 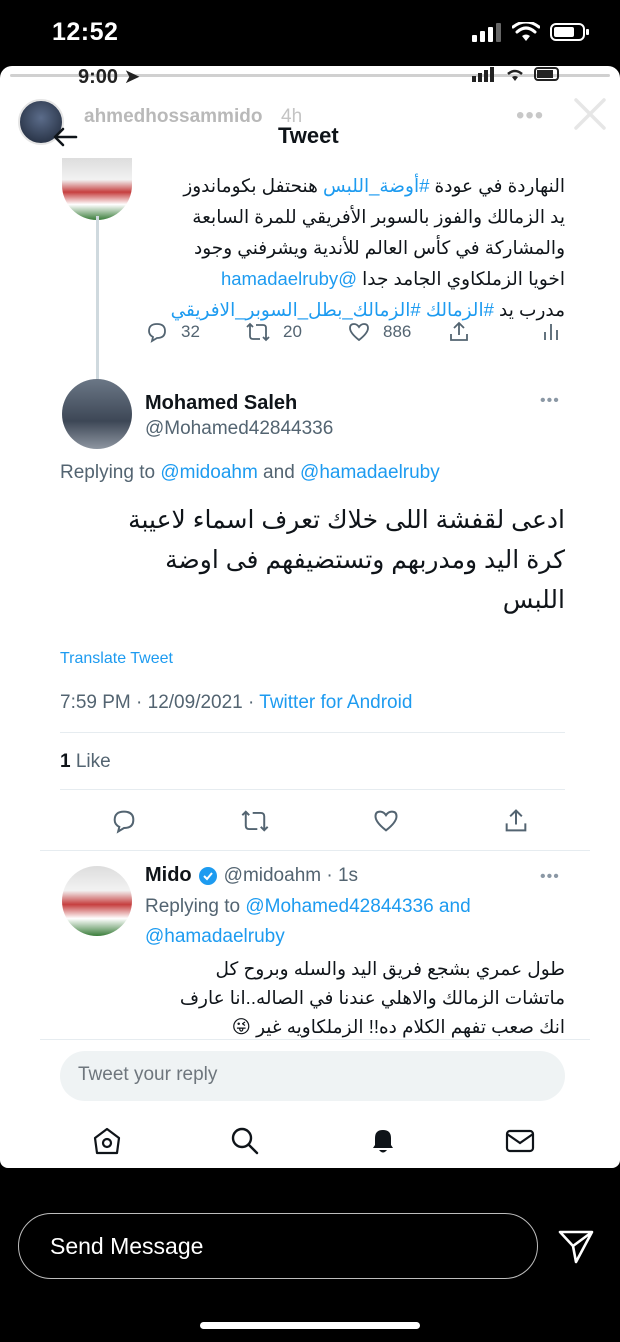 I want to click on battery-icon, so click(x=569, y=32).